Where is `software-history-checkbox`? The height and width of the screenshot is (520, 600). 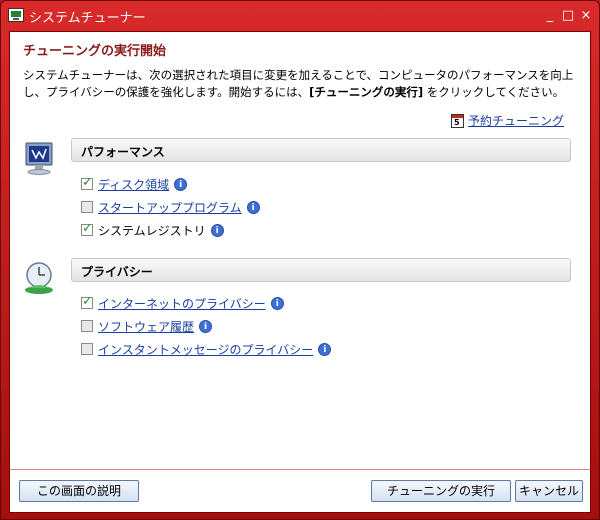
software-history-checkbox is located at coordinates (87, 326).